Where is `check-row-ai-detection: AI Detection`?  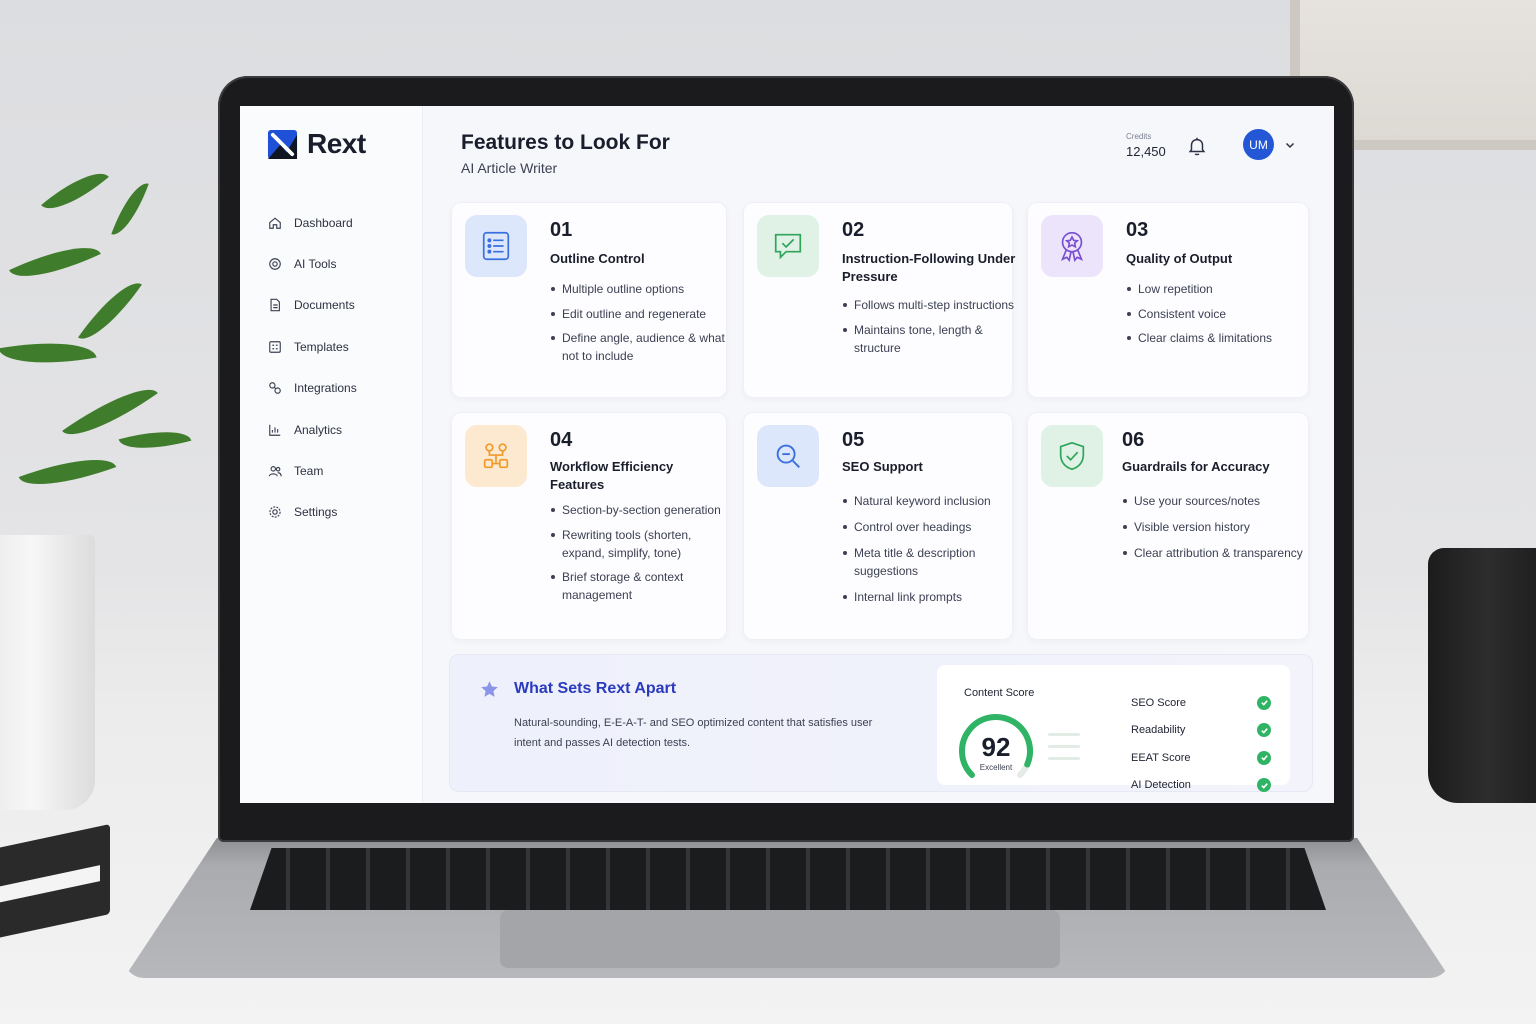 check-row-ai-detection: AI Detection is located at coordinates (1201, 786).